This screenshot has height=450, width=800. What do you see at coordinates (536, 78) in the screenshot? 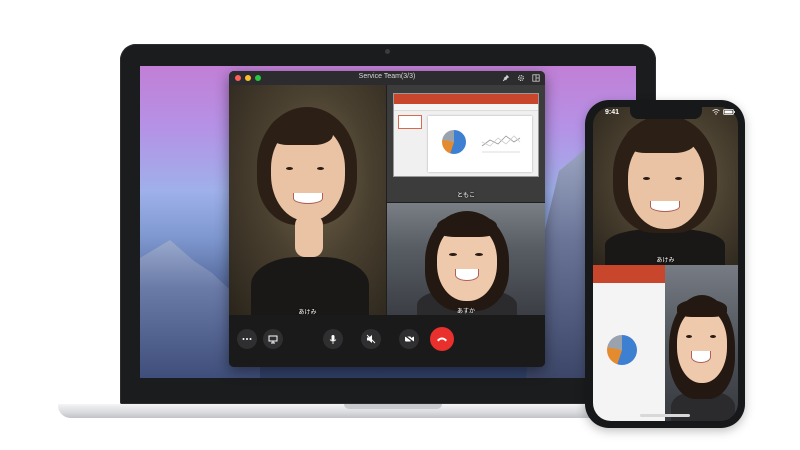
I see `layout-icon` at bounding box center [536, 78].